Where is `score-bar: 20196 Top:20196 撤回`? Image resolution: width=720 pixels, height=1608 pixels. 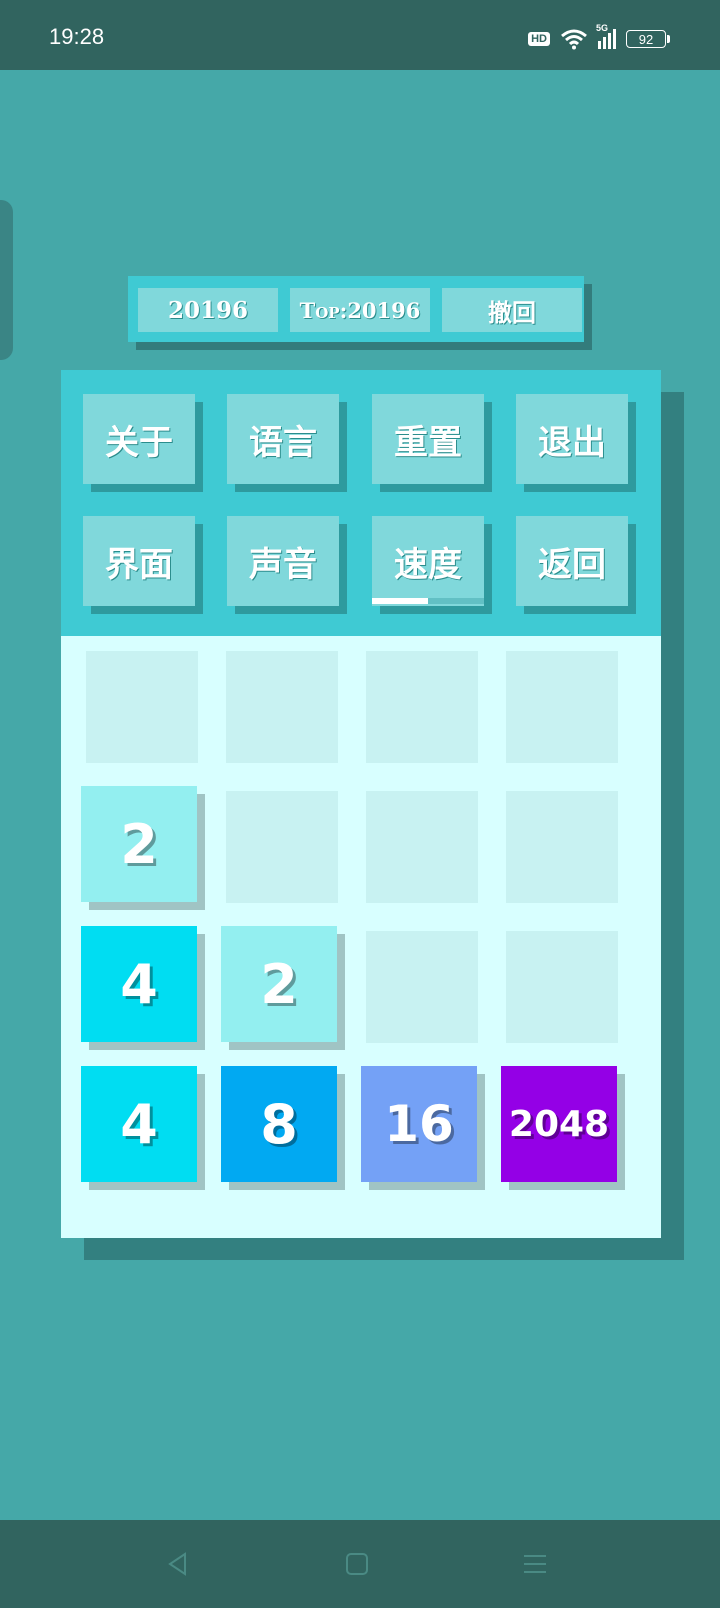 score-bar: 20196 Top:20196 撤回 is located at coordinates (356, 309).